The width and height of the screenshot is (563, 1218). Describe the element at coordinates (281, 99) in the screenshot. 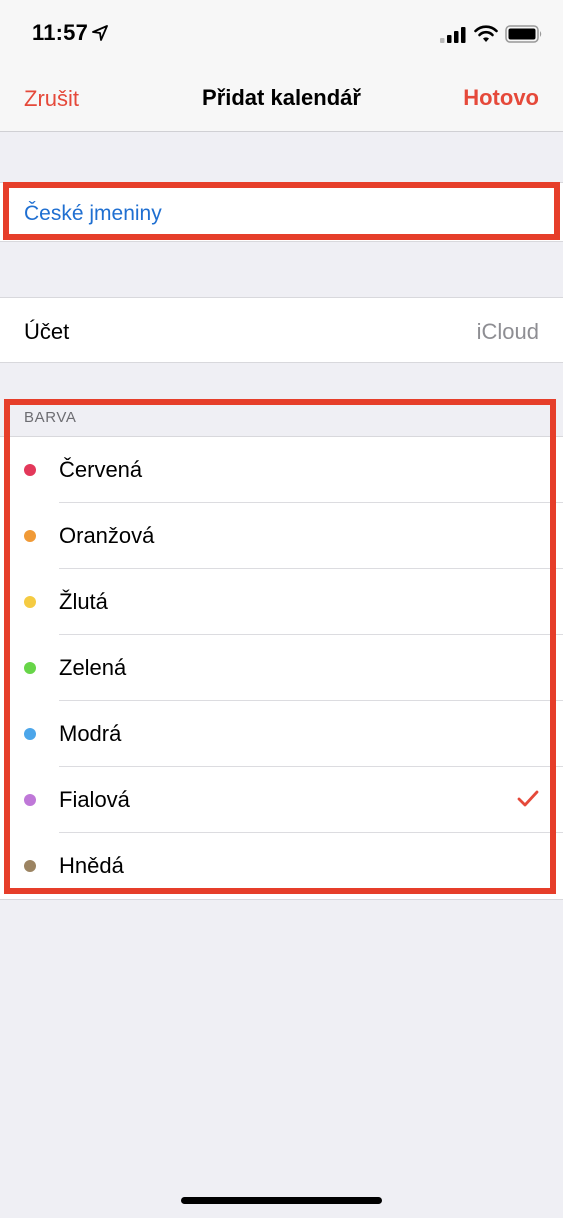

I see `nav-bar: Zrušit Přidat kalendář Hotovo` at that location.